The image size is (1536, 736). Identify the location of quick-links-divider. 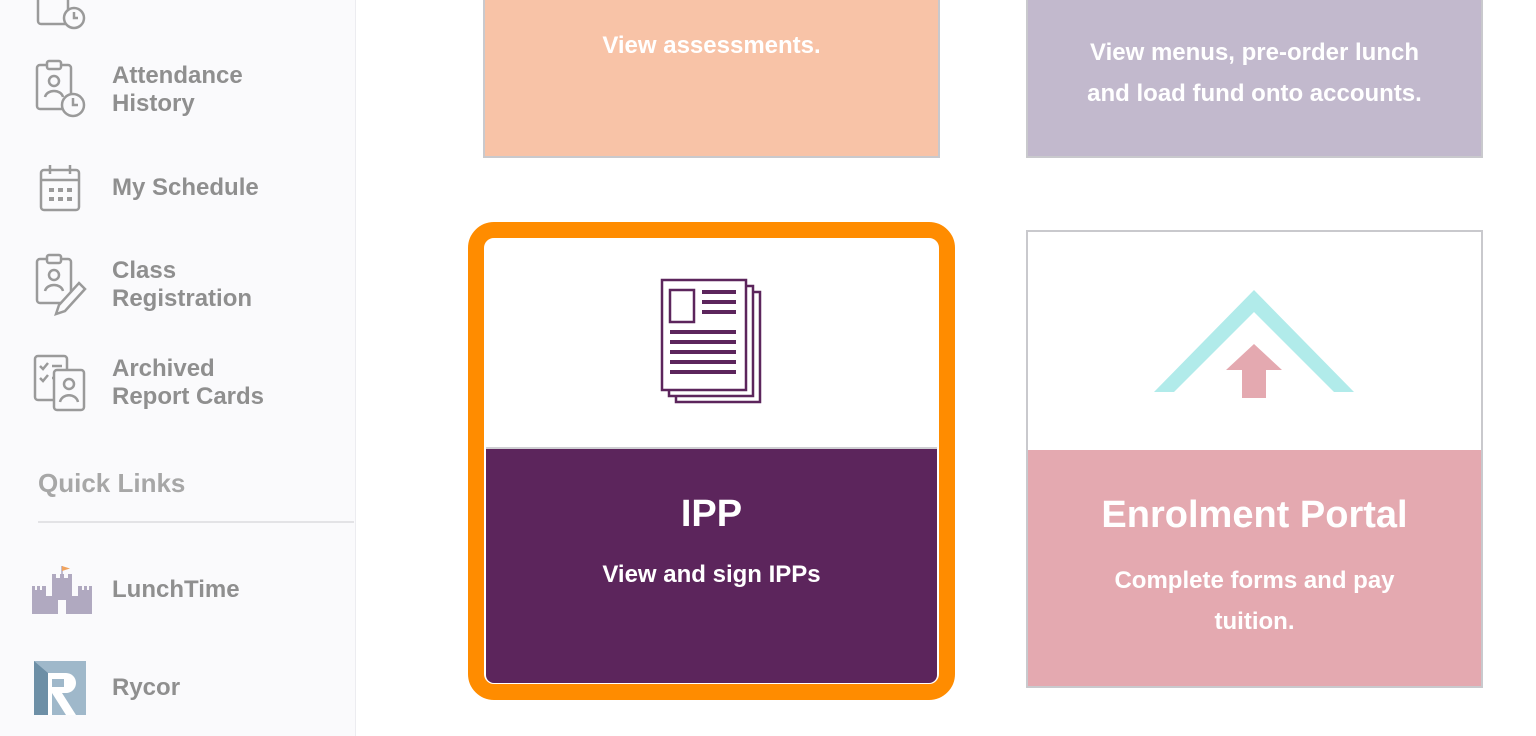
(196, 522).